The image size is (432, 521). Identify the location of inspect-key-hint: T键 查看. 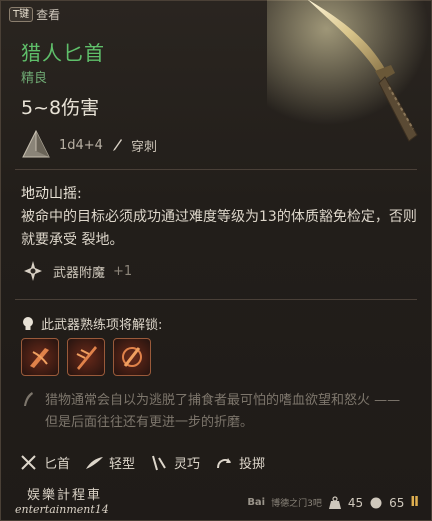
(34, 14).